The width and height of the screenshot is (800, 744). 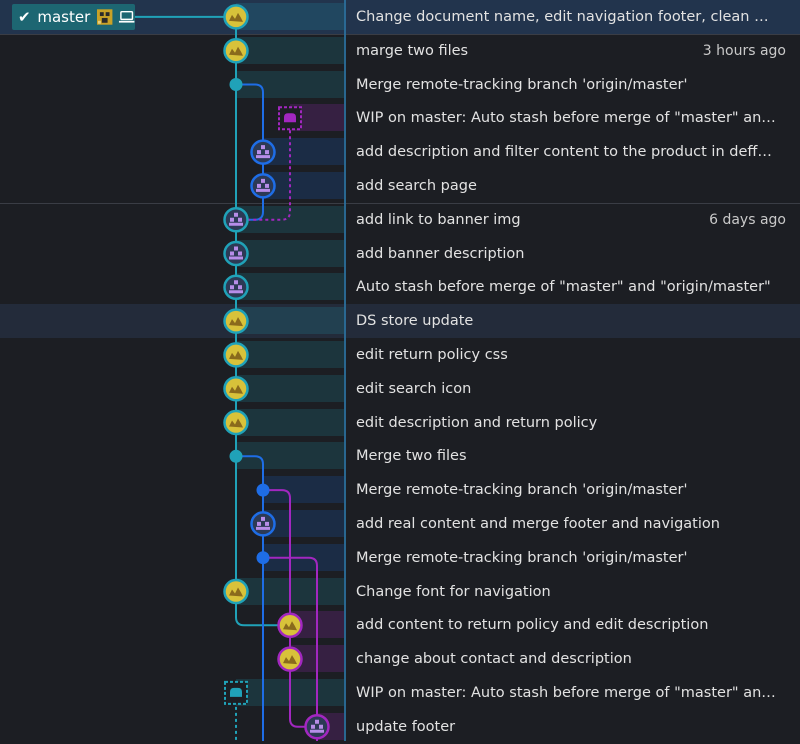 I want to click on commit-row: update footer, so click(x=400, y=727).